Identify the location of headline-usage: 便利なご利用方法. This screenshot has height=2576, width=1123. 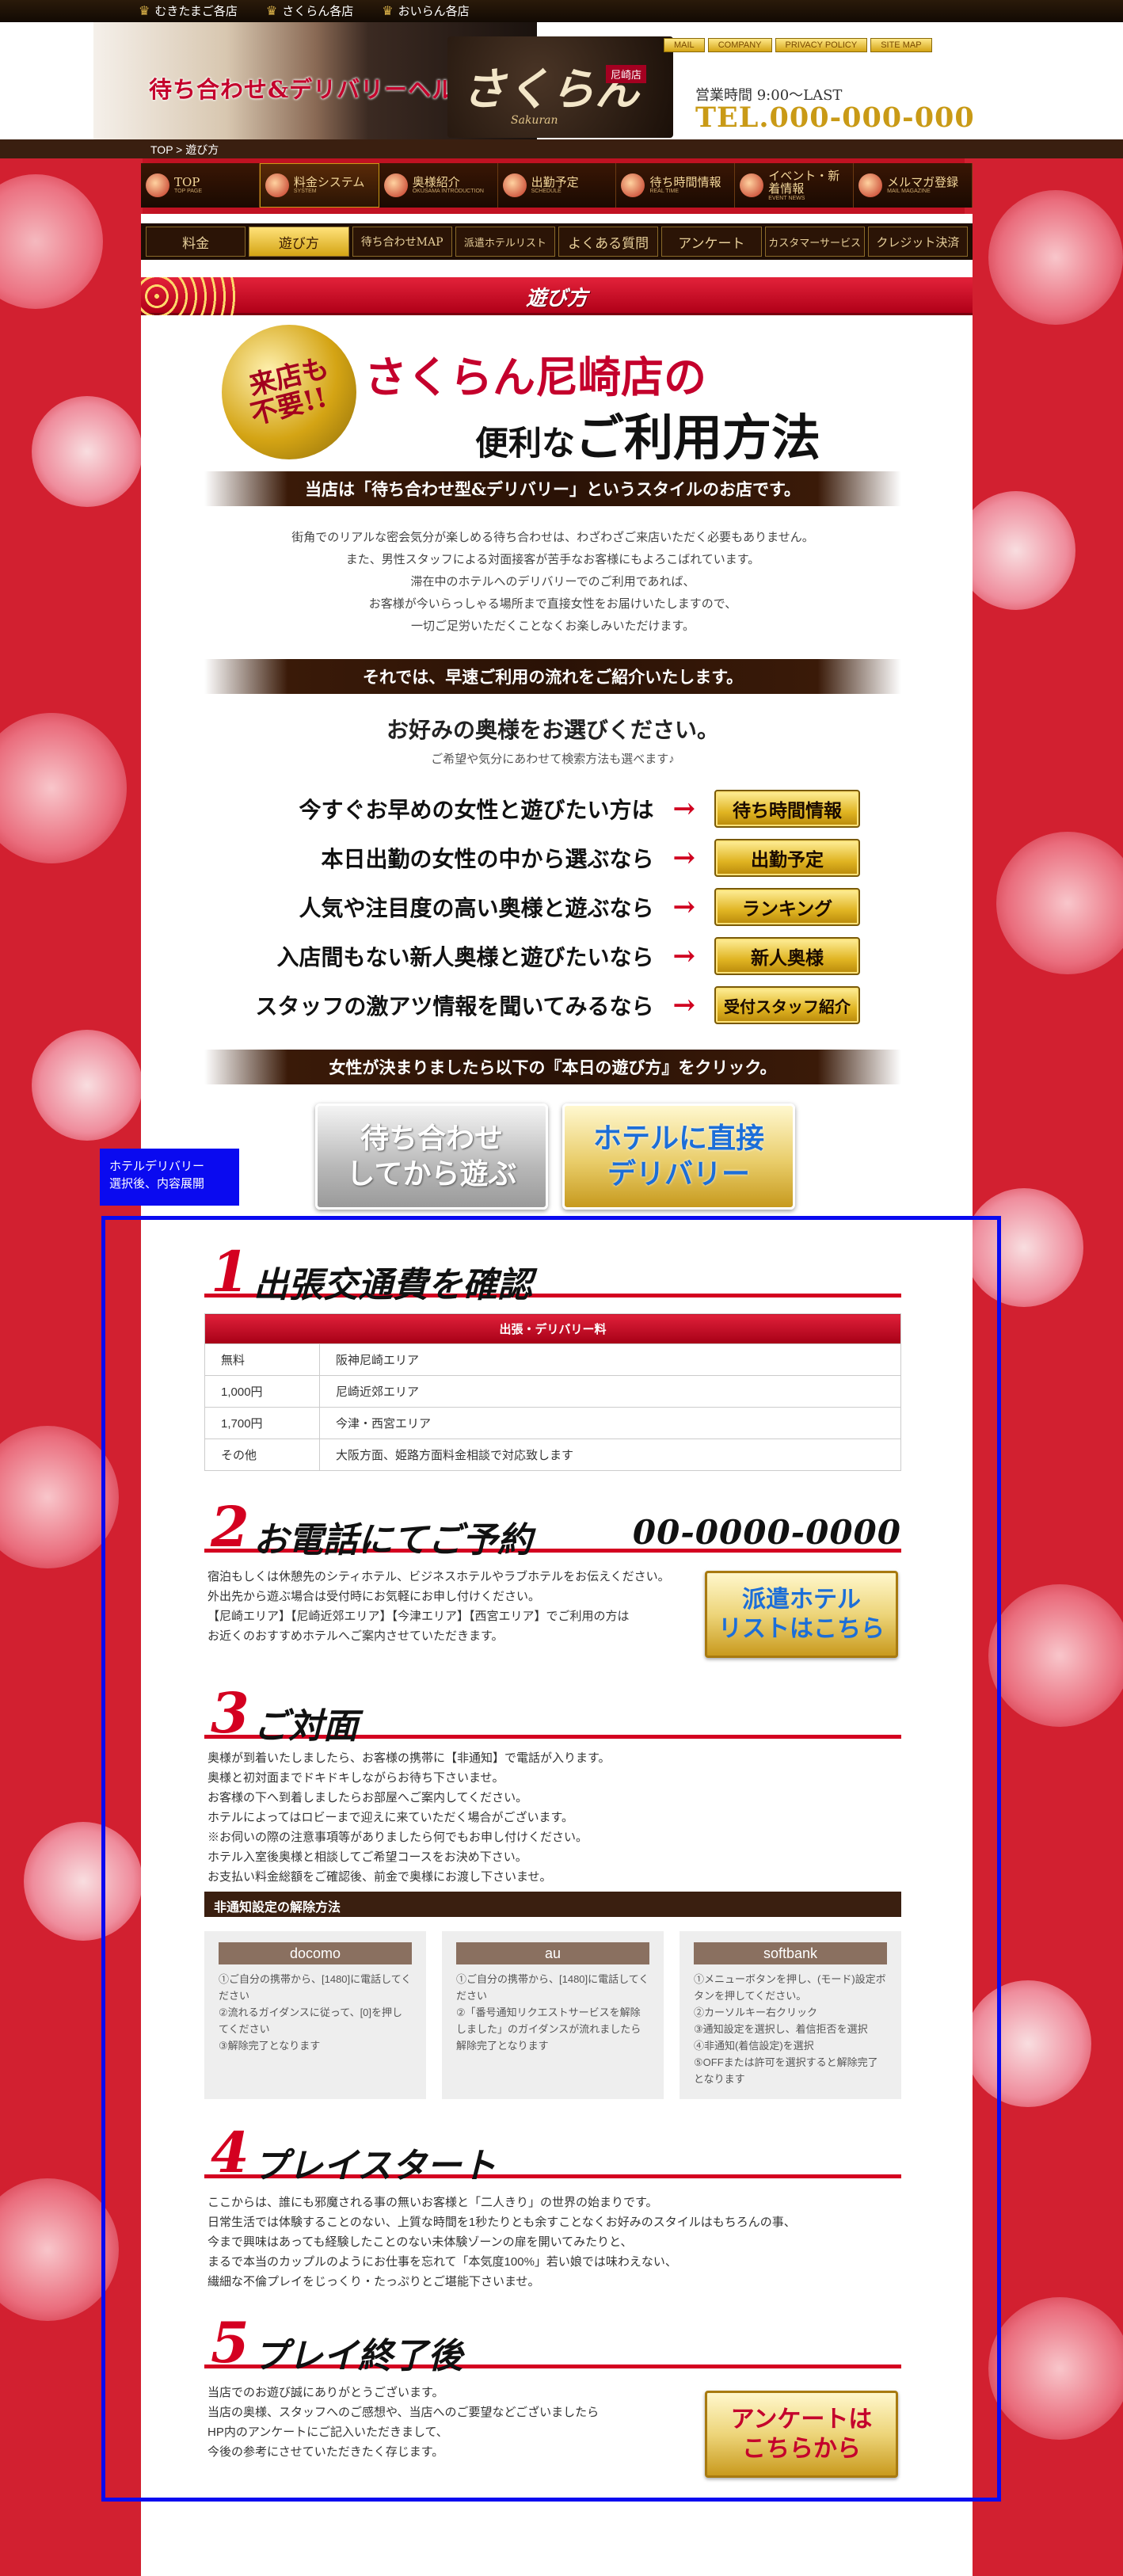
(648, 438).